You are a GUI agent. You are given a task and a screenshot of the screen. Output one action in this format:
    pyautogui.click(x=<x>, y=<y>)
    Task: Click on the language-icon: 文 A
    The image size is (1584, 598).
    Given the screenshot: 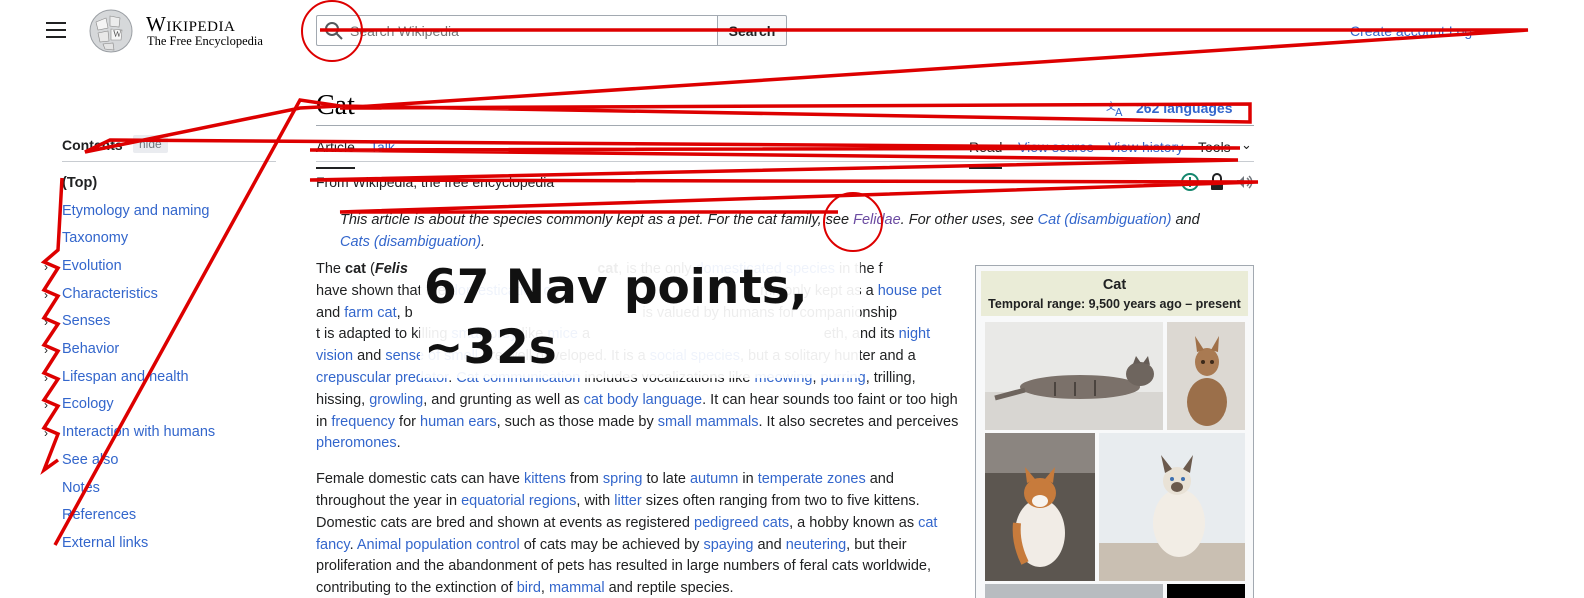 What is the action you would take?
    pyautogui.click(x=1116, y=108)
    